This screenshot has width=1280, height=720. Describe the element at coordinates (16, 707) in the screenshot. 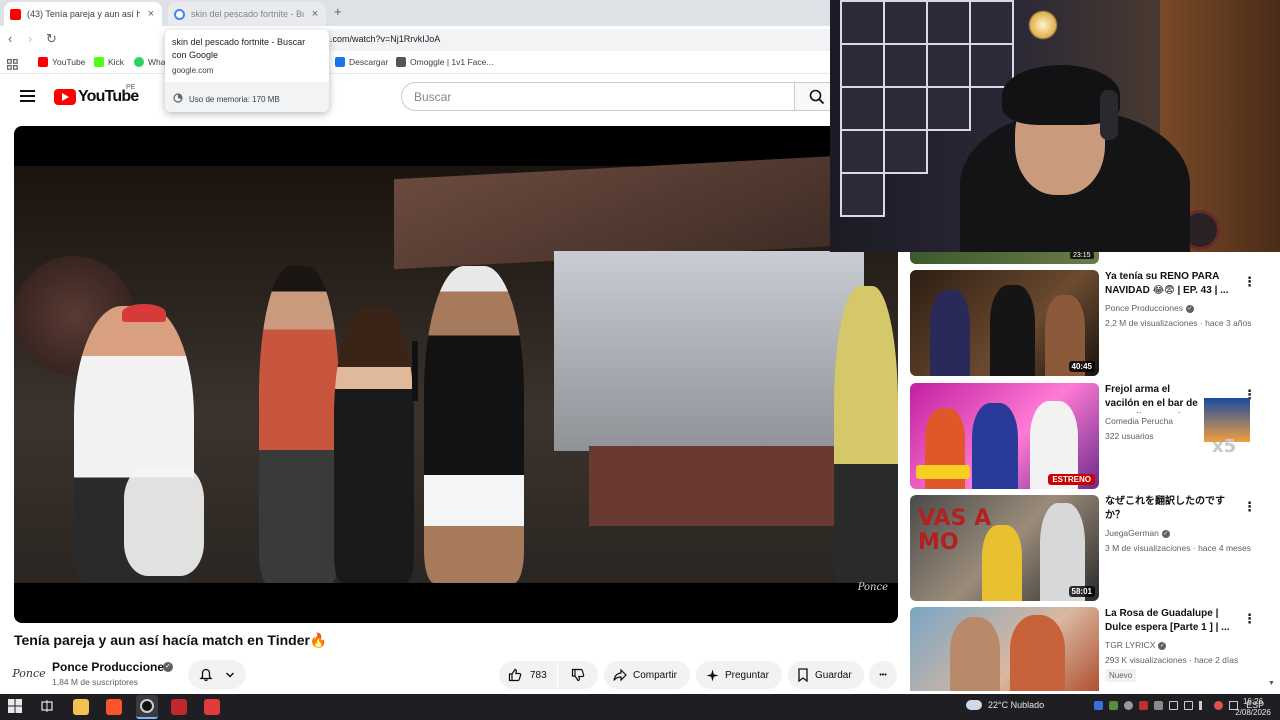

I see `windows-start-icon` at that location.